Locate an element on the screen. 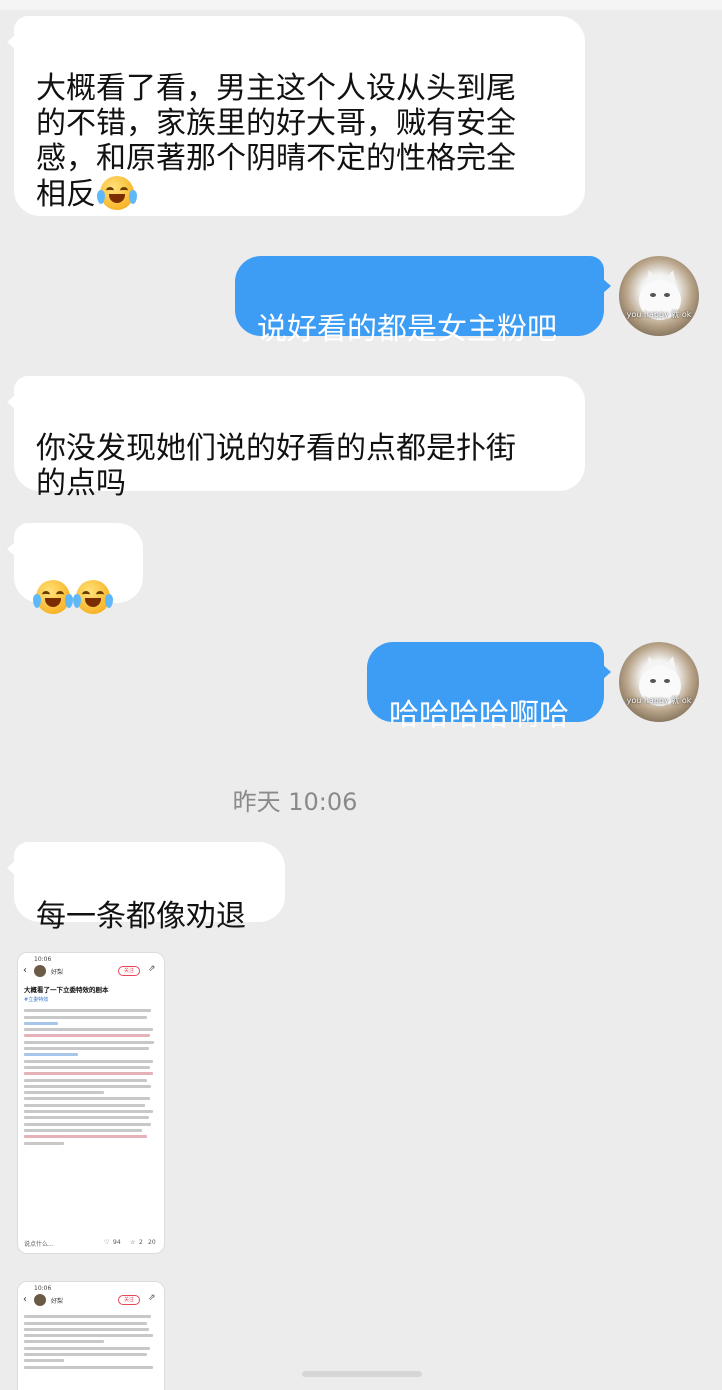 Image resolution: width=722 pixels, height=1390 pixels. thumb-tag: #立委特效 is located at coordinates (36, 1000).